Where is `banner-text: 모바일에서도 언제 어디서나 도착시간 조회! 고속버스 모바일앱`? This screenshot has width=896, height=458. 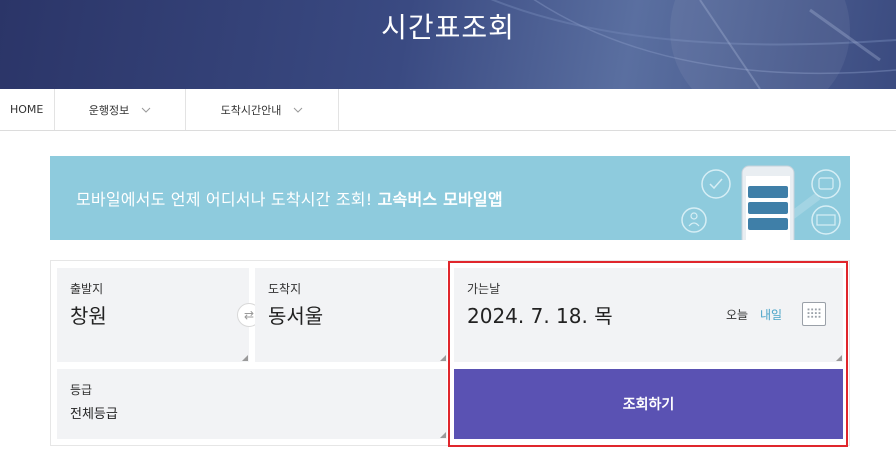
banner-text: 모바일에서도 언제 어디서나 도착시간 조회! 고속버스 모바일앱 is located at coordinates (289, 198).